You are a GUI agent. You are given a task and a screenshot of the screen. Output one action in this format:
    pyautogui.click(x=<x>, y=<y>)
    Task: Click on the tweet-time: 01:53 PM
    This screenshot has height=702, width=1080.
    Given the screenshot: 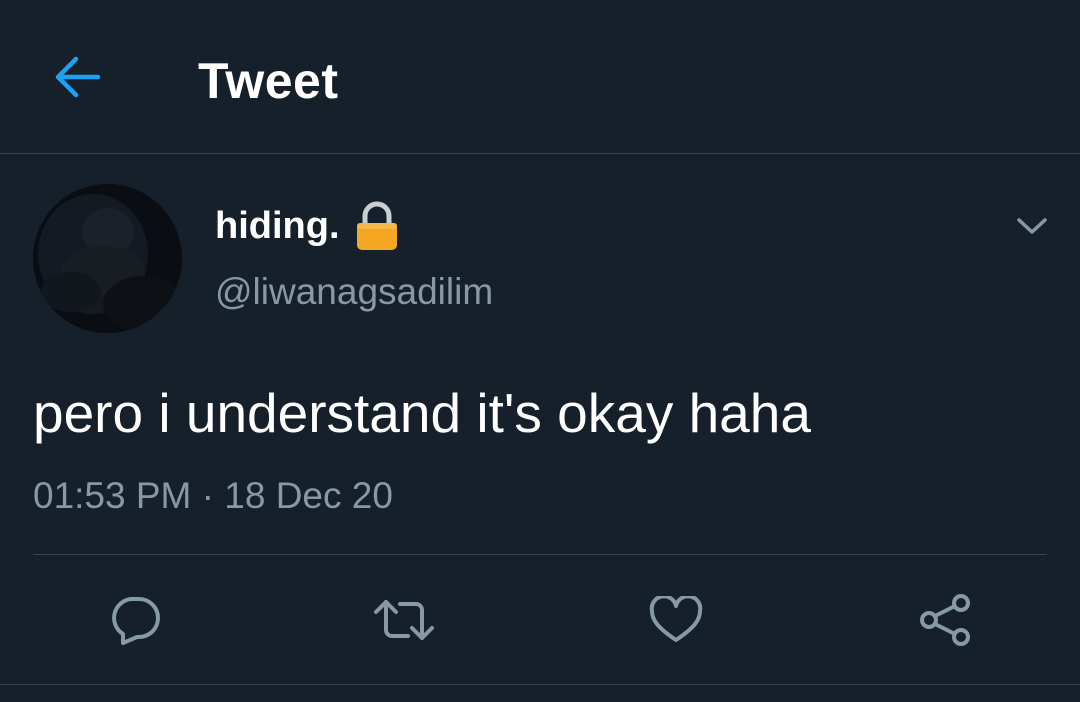 What is the action you would take?
    pyautogui.click(x=112, y=495)
    